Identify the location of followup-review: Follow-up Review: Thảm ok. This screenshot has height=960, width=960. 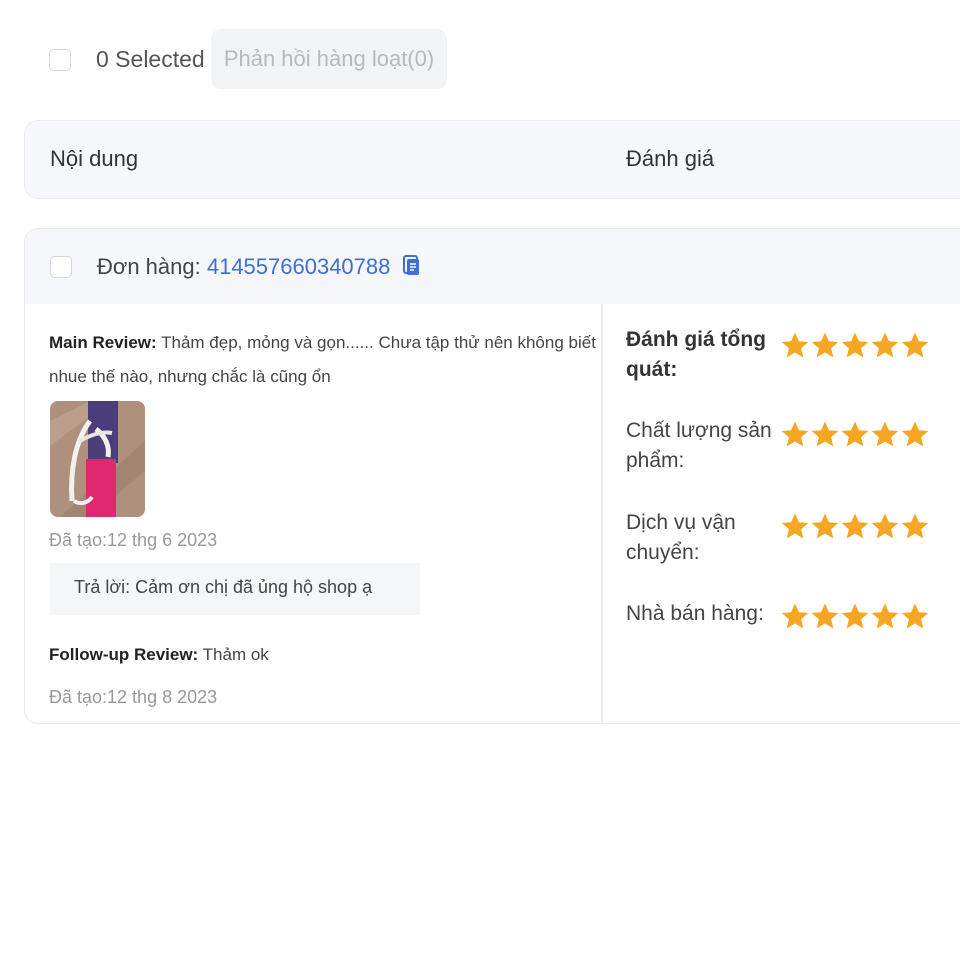
(323, 654).